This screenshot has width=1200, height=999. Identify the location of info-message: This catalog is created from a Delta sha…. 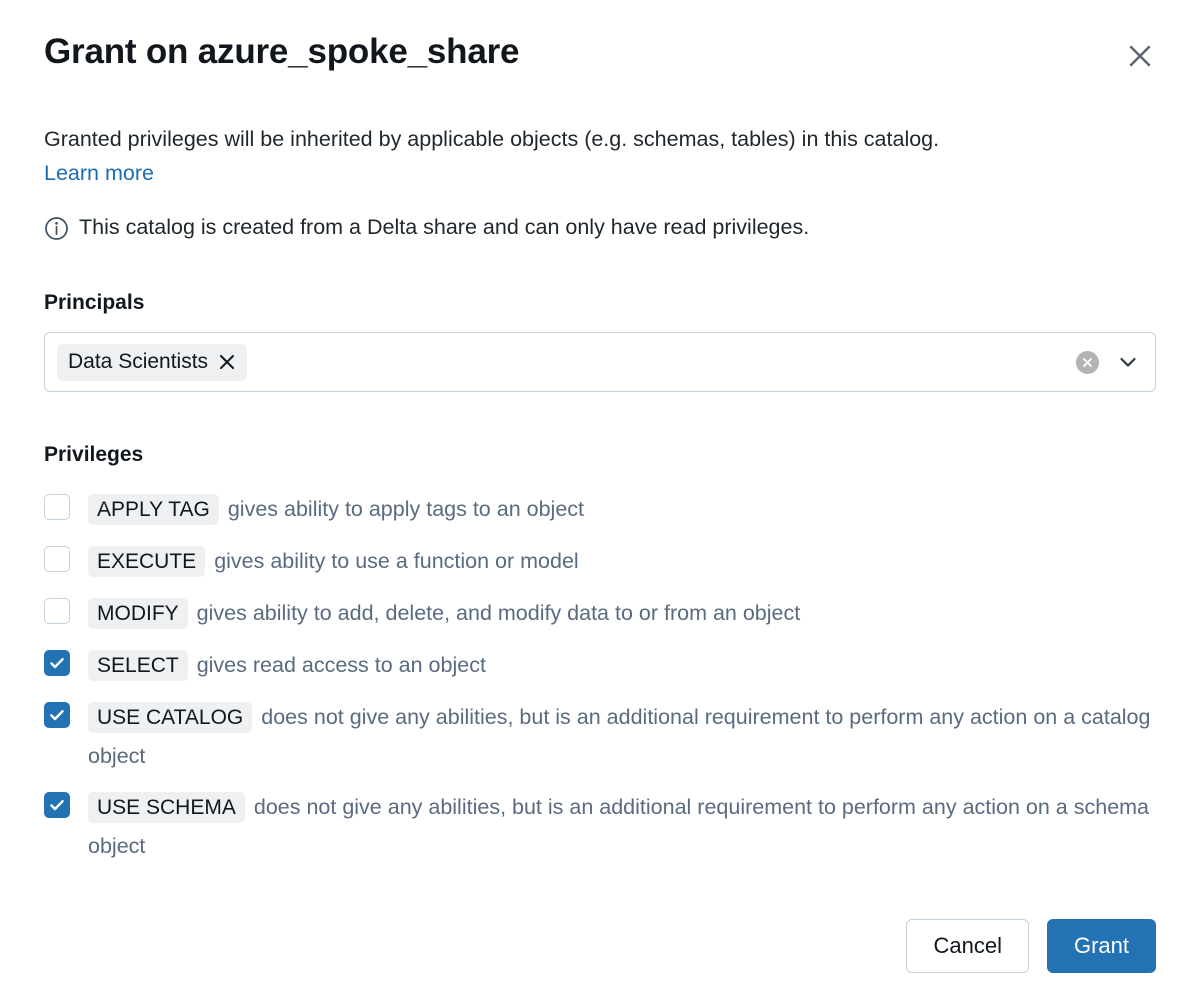
(444, 227).